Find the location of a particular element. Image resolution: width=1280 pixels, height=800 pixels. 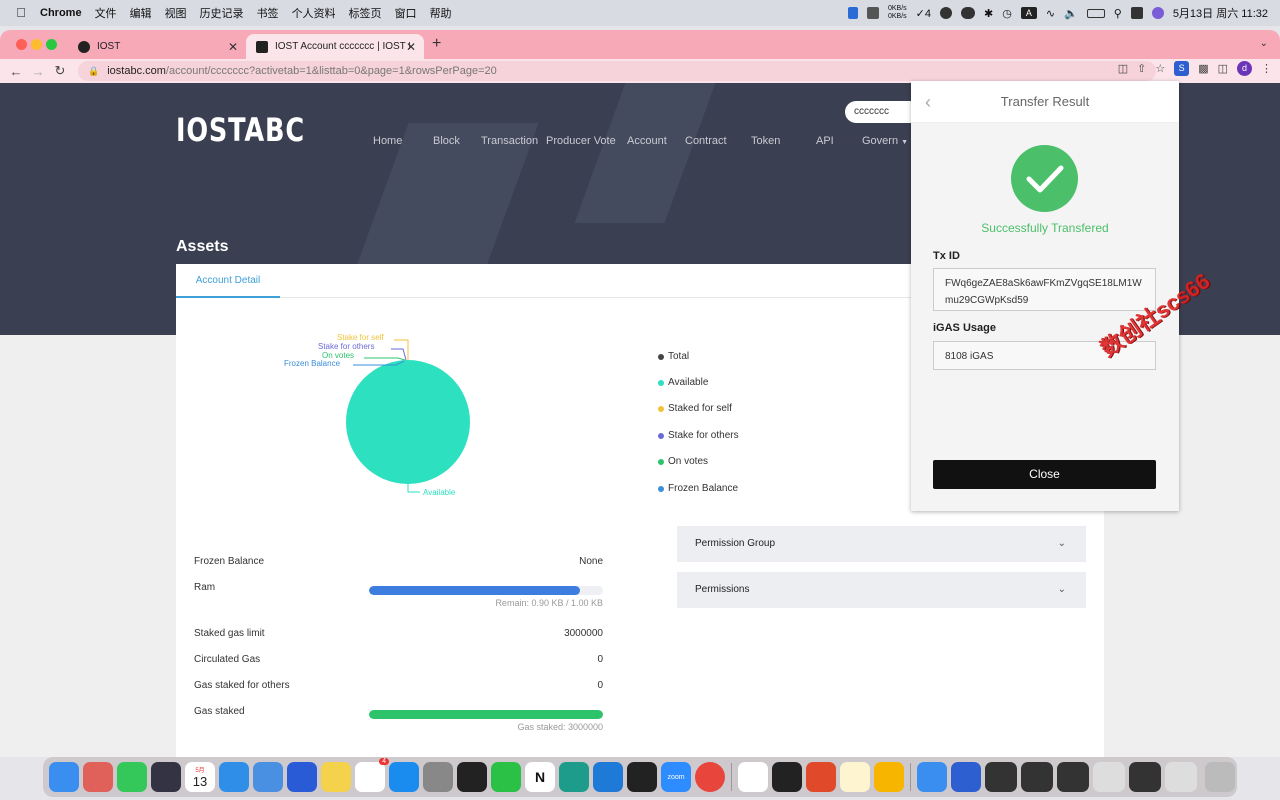

siri-icon is located at coordinates (1157, 13).